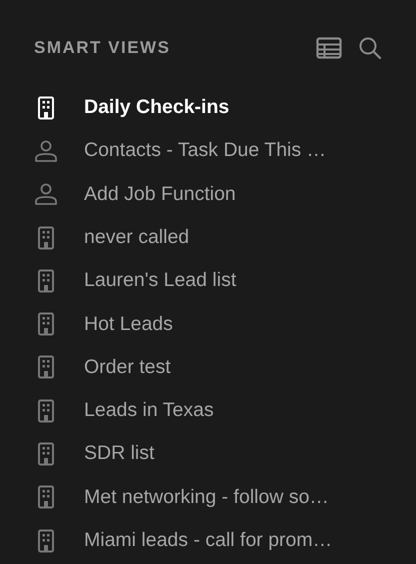  Describe the element at coordinates (208, 194) in the screenshot. I see `smart-view-item: Add Job Function` at that location.